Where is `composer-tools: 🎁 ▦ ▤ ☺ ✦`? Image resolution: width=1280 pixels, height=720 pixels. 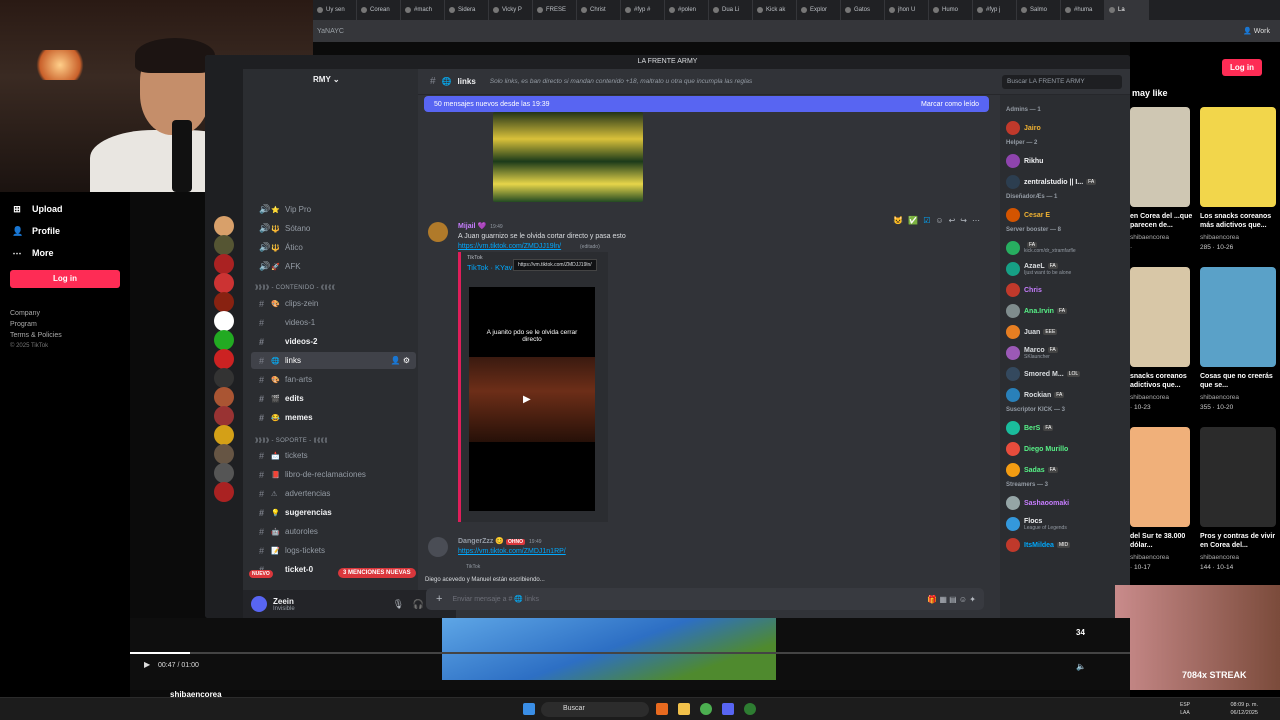
composer-tools: 🎁 ▦ ▤ ☺ ✦ is located at coordinates (951, 599).